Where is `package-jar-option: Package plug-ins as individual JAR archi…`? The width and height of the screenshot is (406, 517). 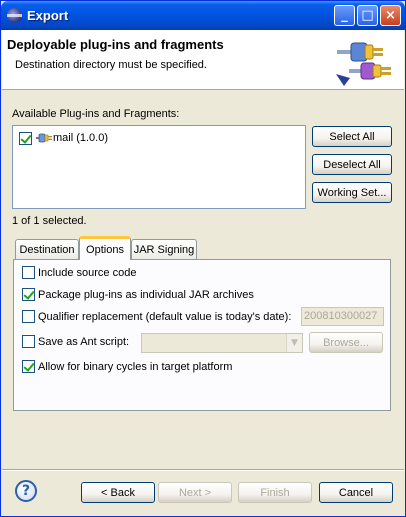 package-jar-option: Package plug-ins as individual JAR archi… is located at coordinates (138, 294).